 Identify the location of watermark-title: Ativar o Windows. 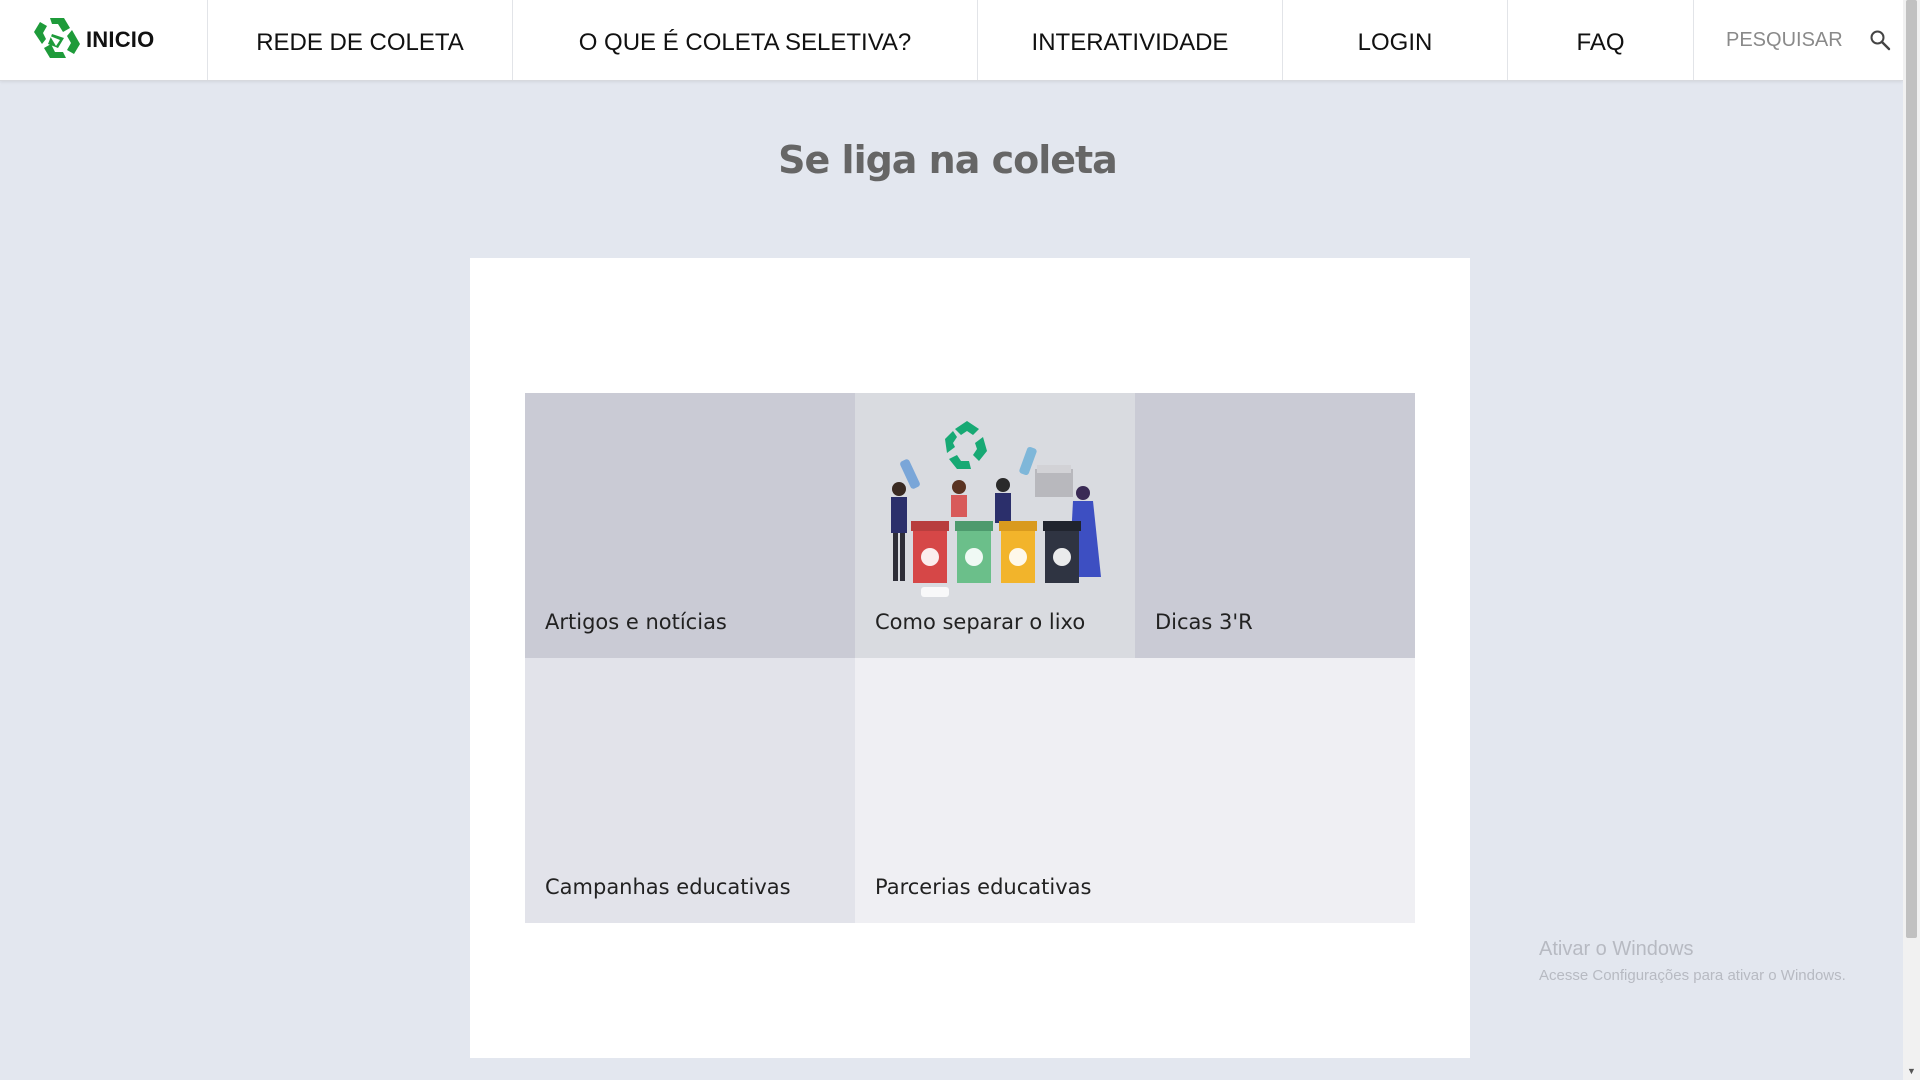
(1616, 949).